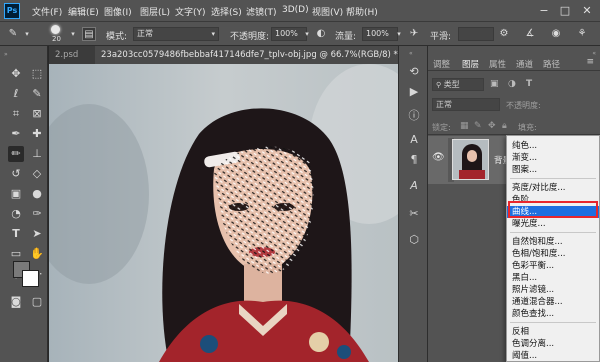 This screenshot has height=362, width=600. Describe the element at coordinates (504, 126) in the screenshot. I see `lock-all-icon: 🔒︎` at that location.